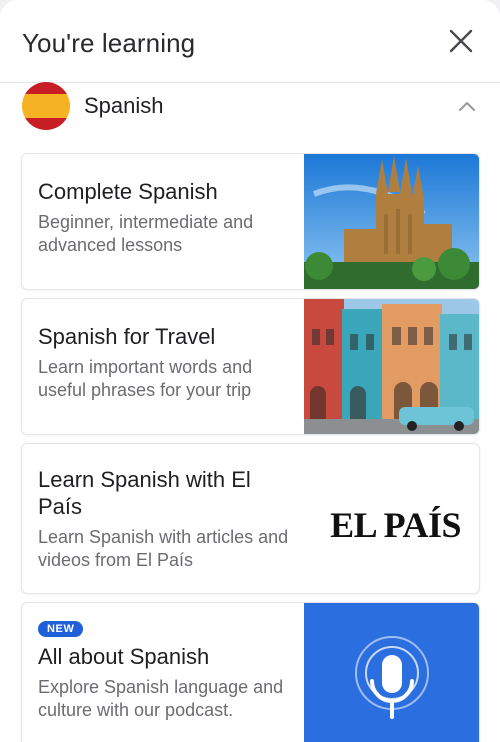 Image resolution: width=500 pixels, height=742 pixels. Describe the element at coordinates (391, 672) in the screenshot. I see `podcast-microphone-icon` at that location.